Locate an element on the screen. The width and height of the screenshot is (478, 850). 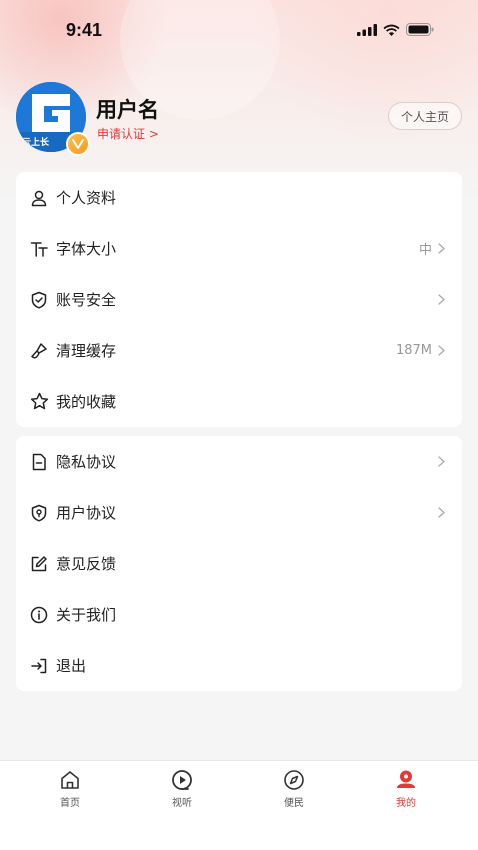
menu-label: 账号安全 is located at coordinates (86, 300).